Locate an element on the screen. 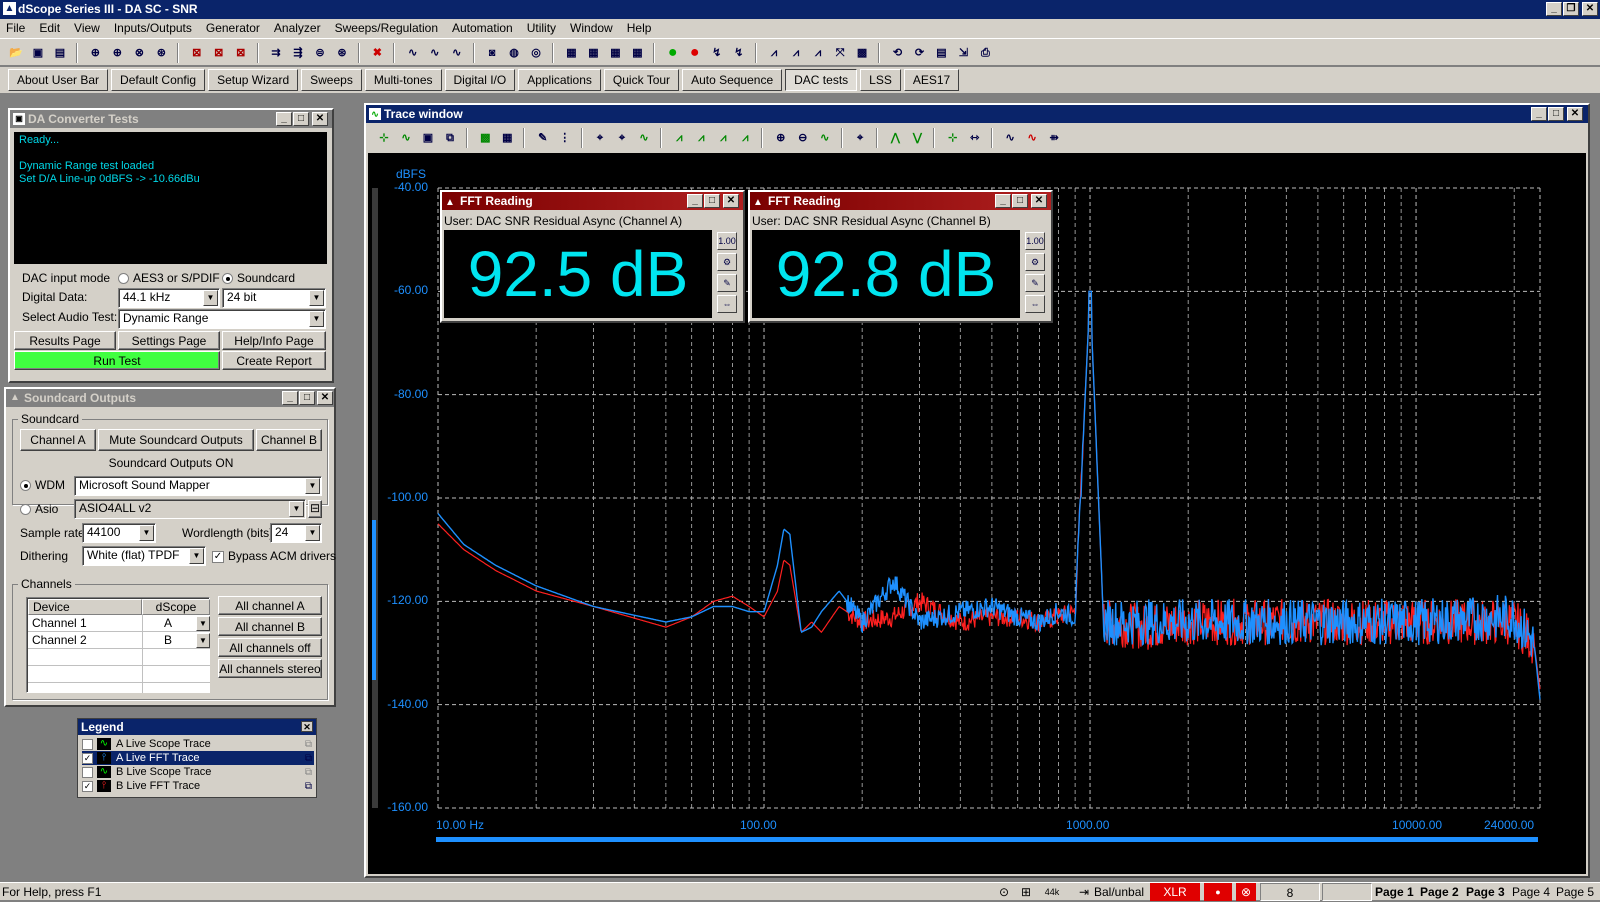 The width and height of the screenshot is (1600, 902). link-b-icon: ⟳ is located at coordinates (919, 53).